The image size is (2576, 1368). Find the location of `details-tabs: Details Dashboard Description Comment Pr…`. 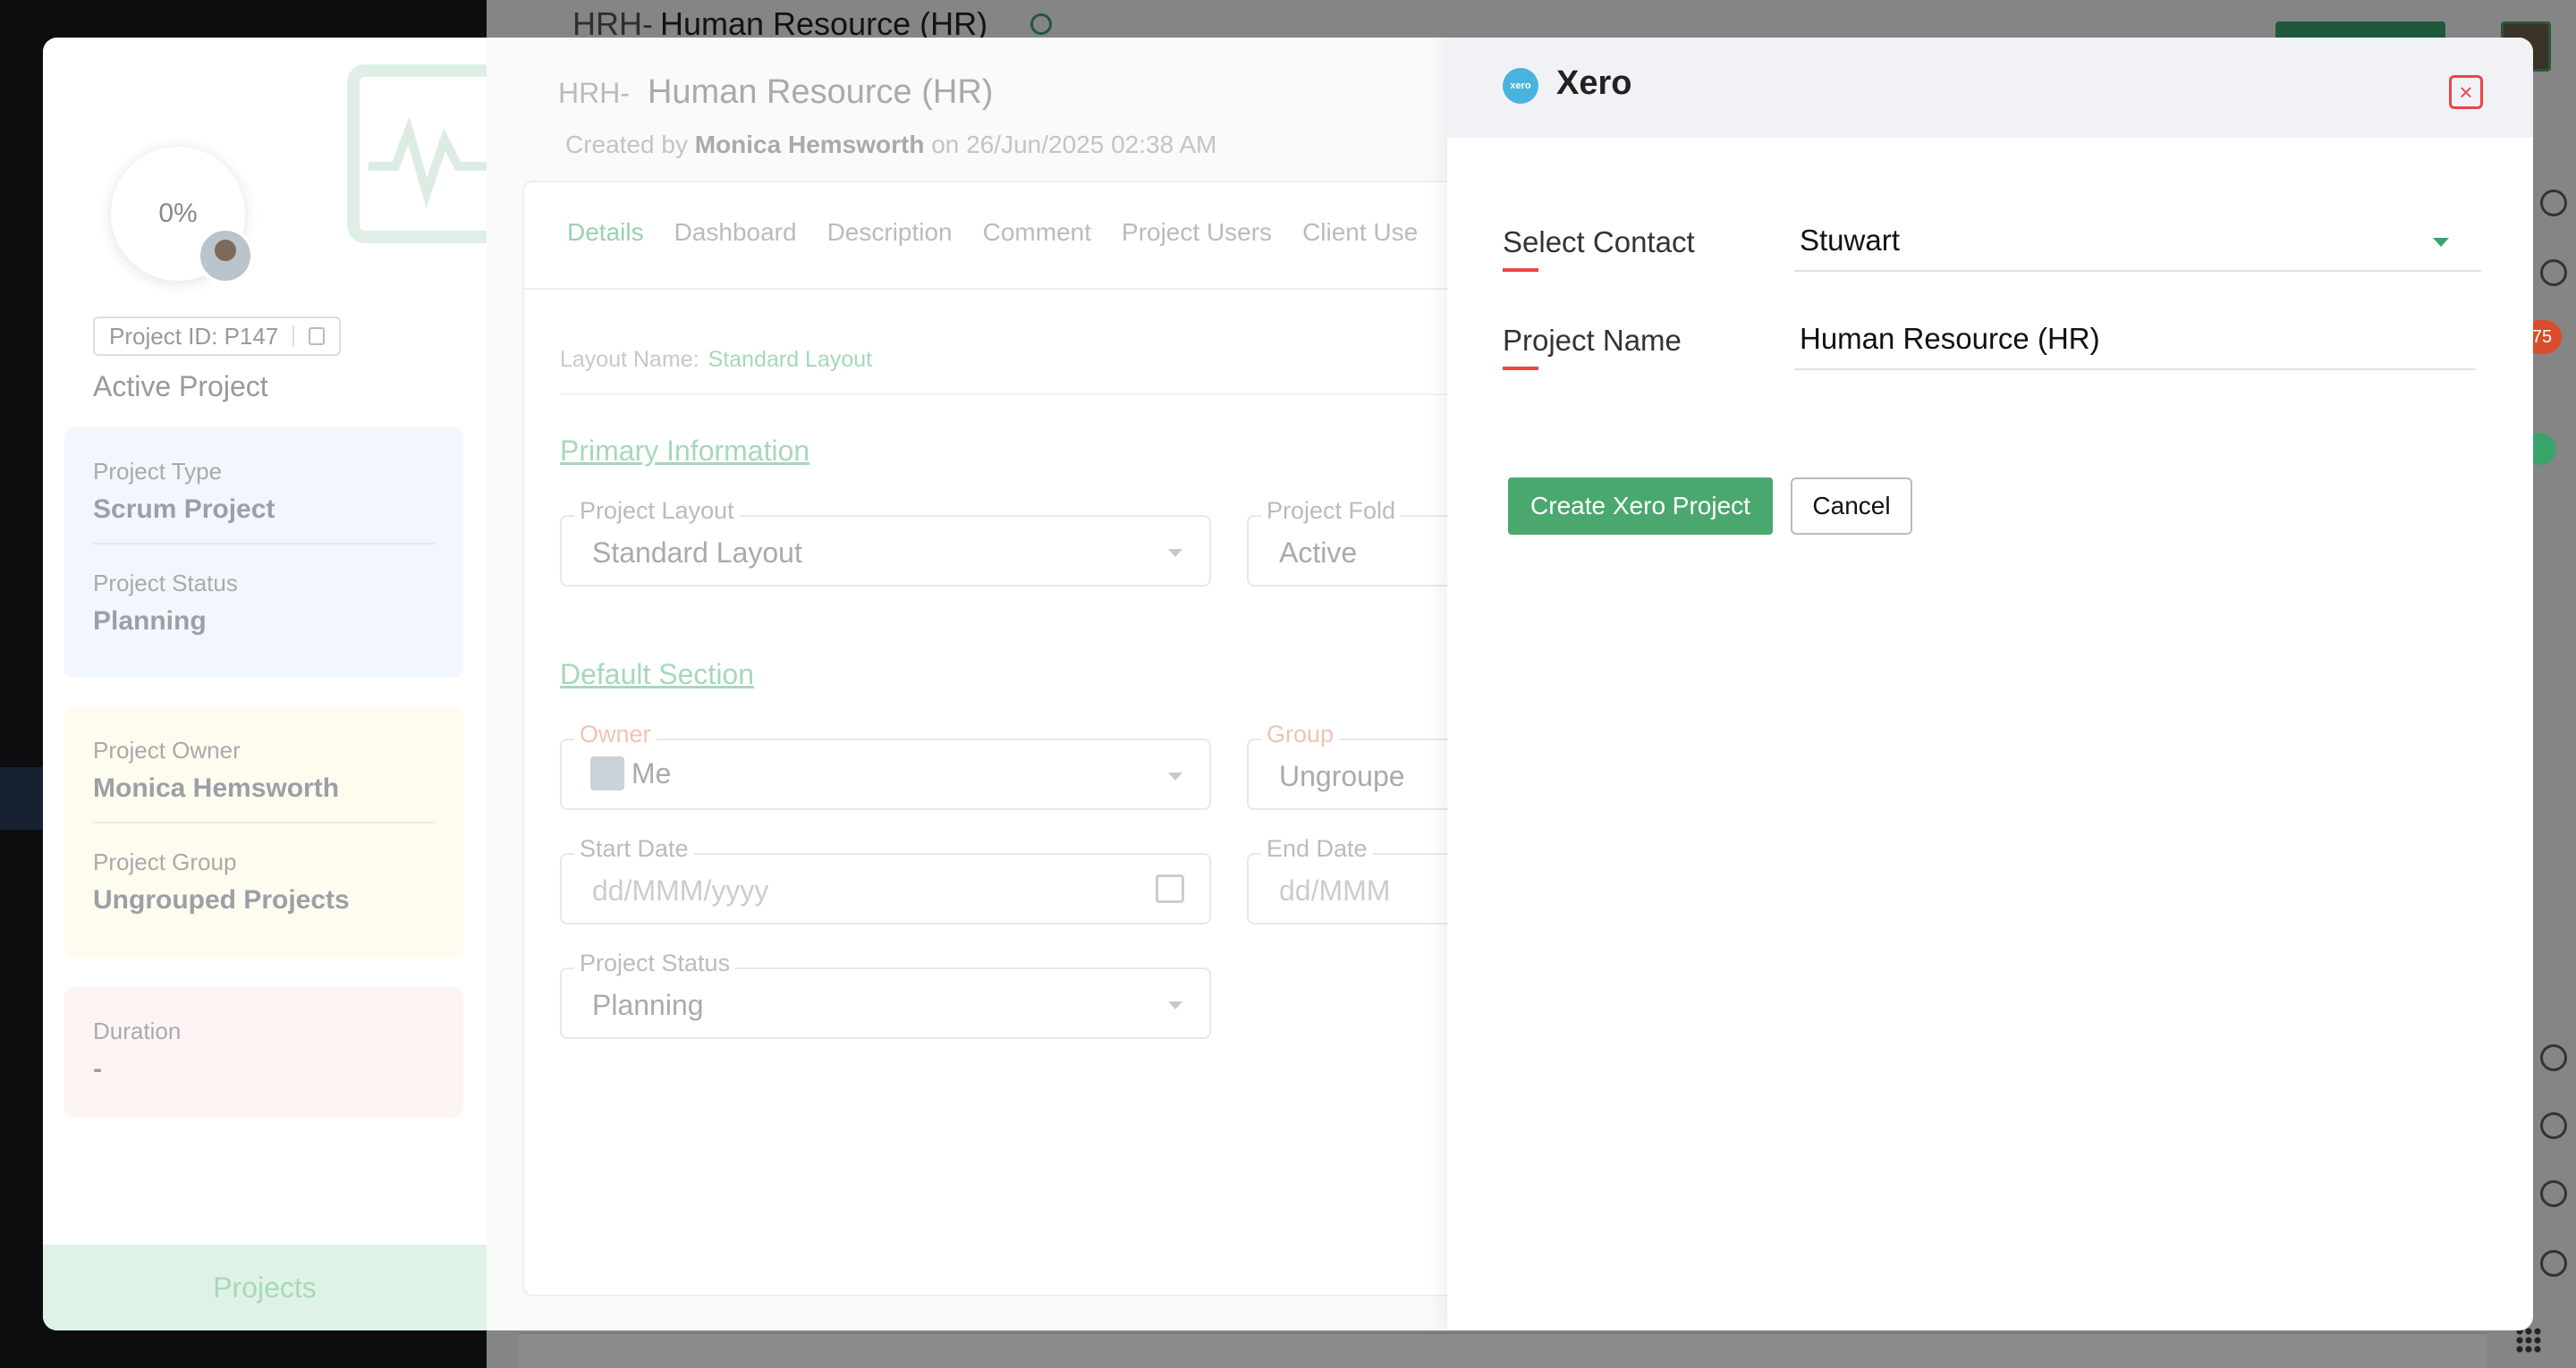

details-tabs: Details Dashboard Description Comment Pr… is located at coordinates (996, 236).